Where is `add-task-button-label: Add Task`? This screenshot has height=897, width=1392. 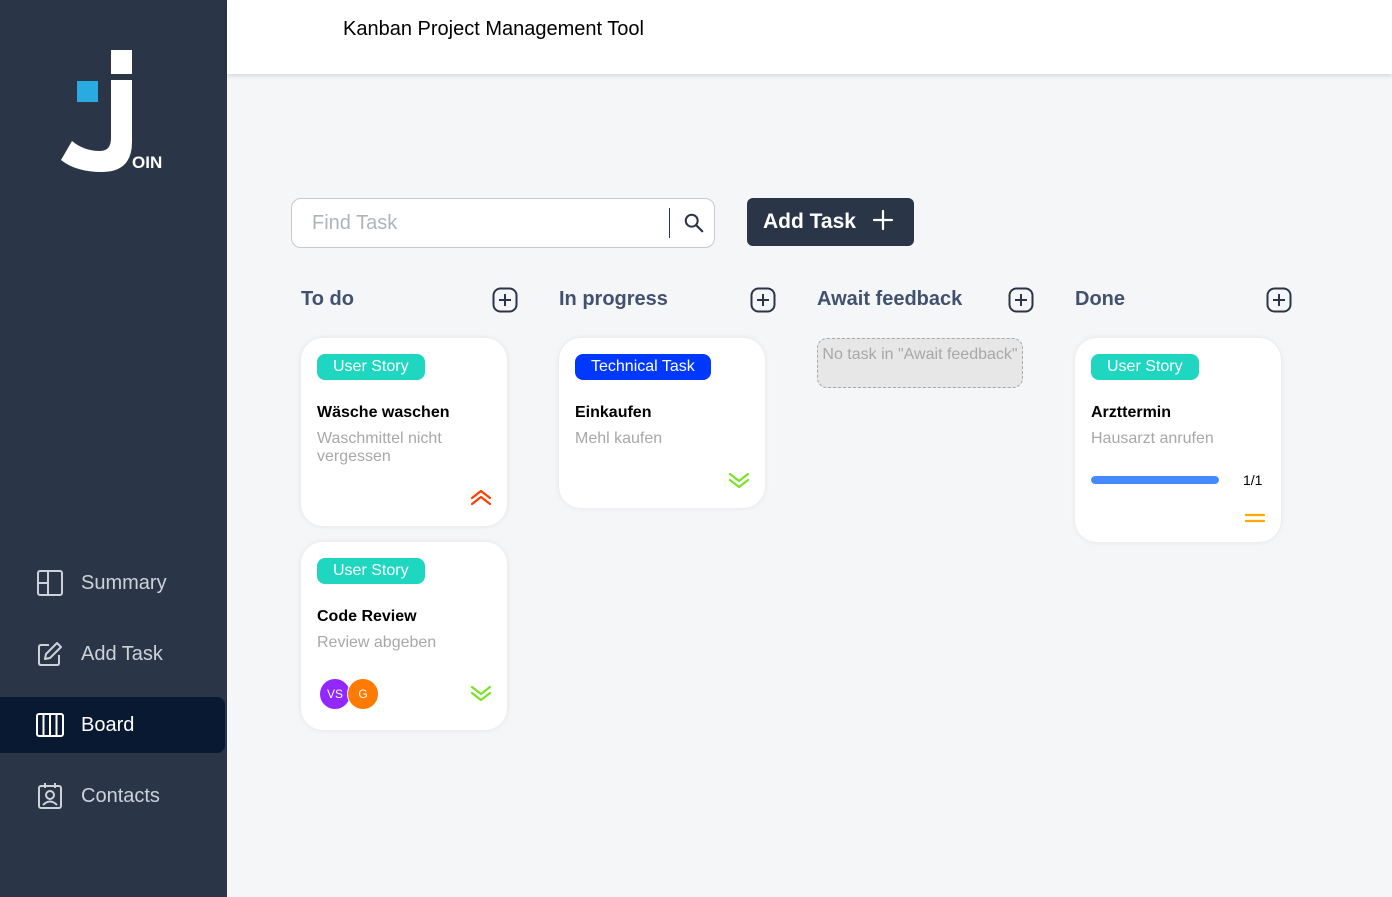 add-task-button-label: Add Task is located at coordinates (809, 221).